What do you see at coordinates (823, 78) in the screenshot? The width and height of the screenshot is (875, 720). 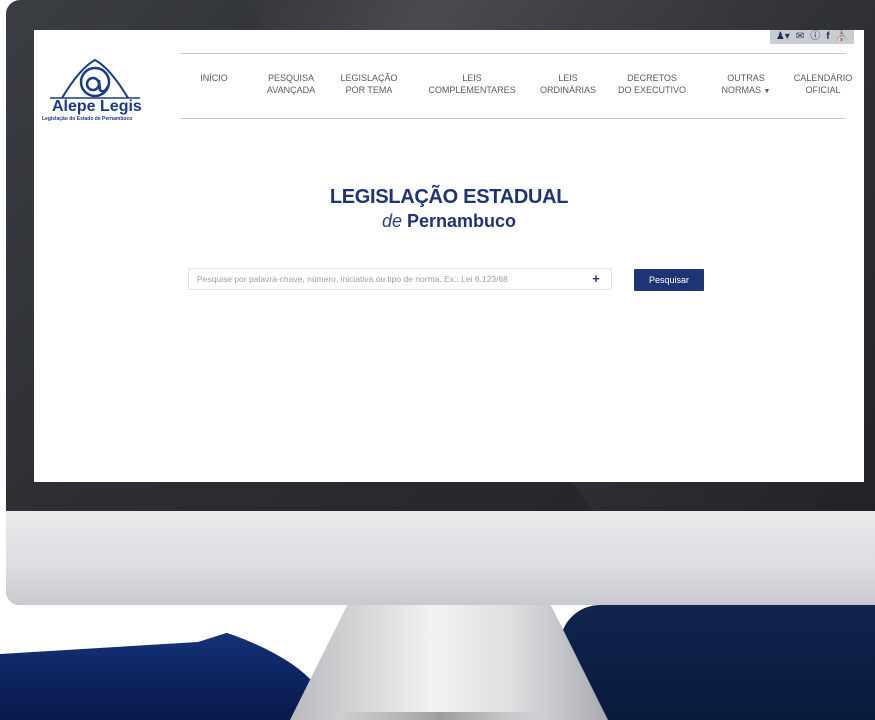 I see `nav-label-line1: CALENDÁRIO` at bounding box center [823, 78].